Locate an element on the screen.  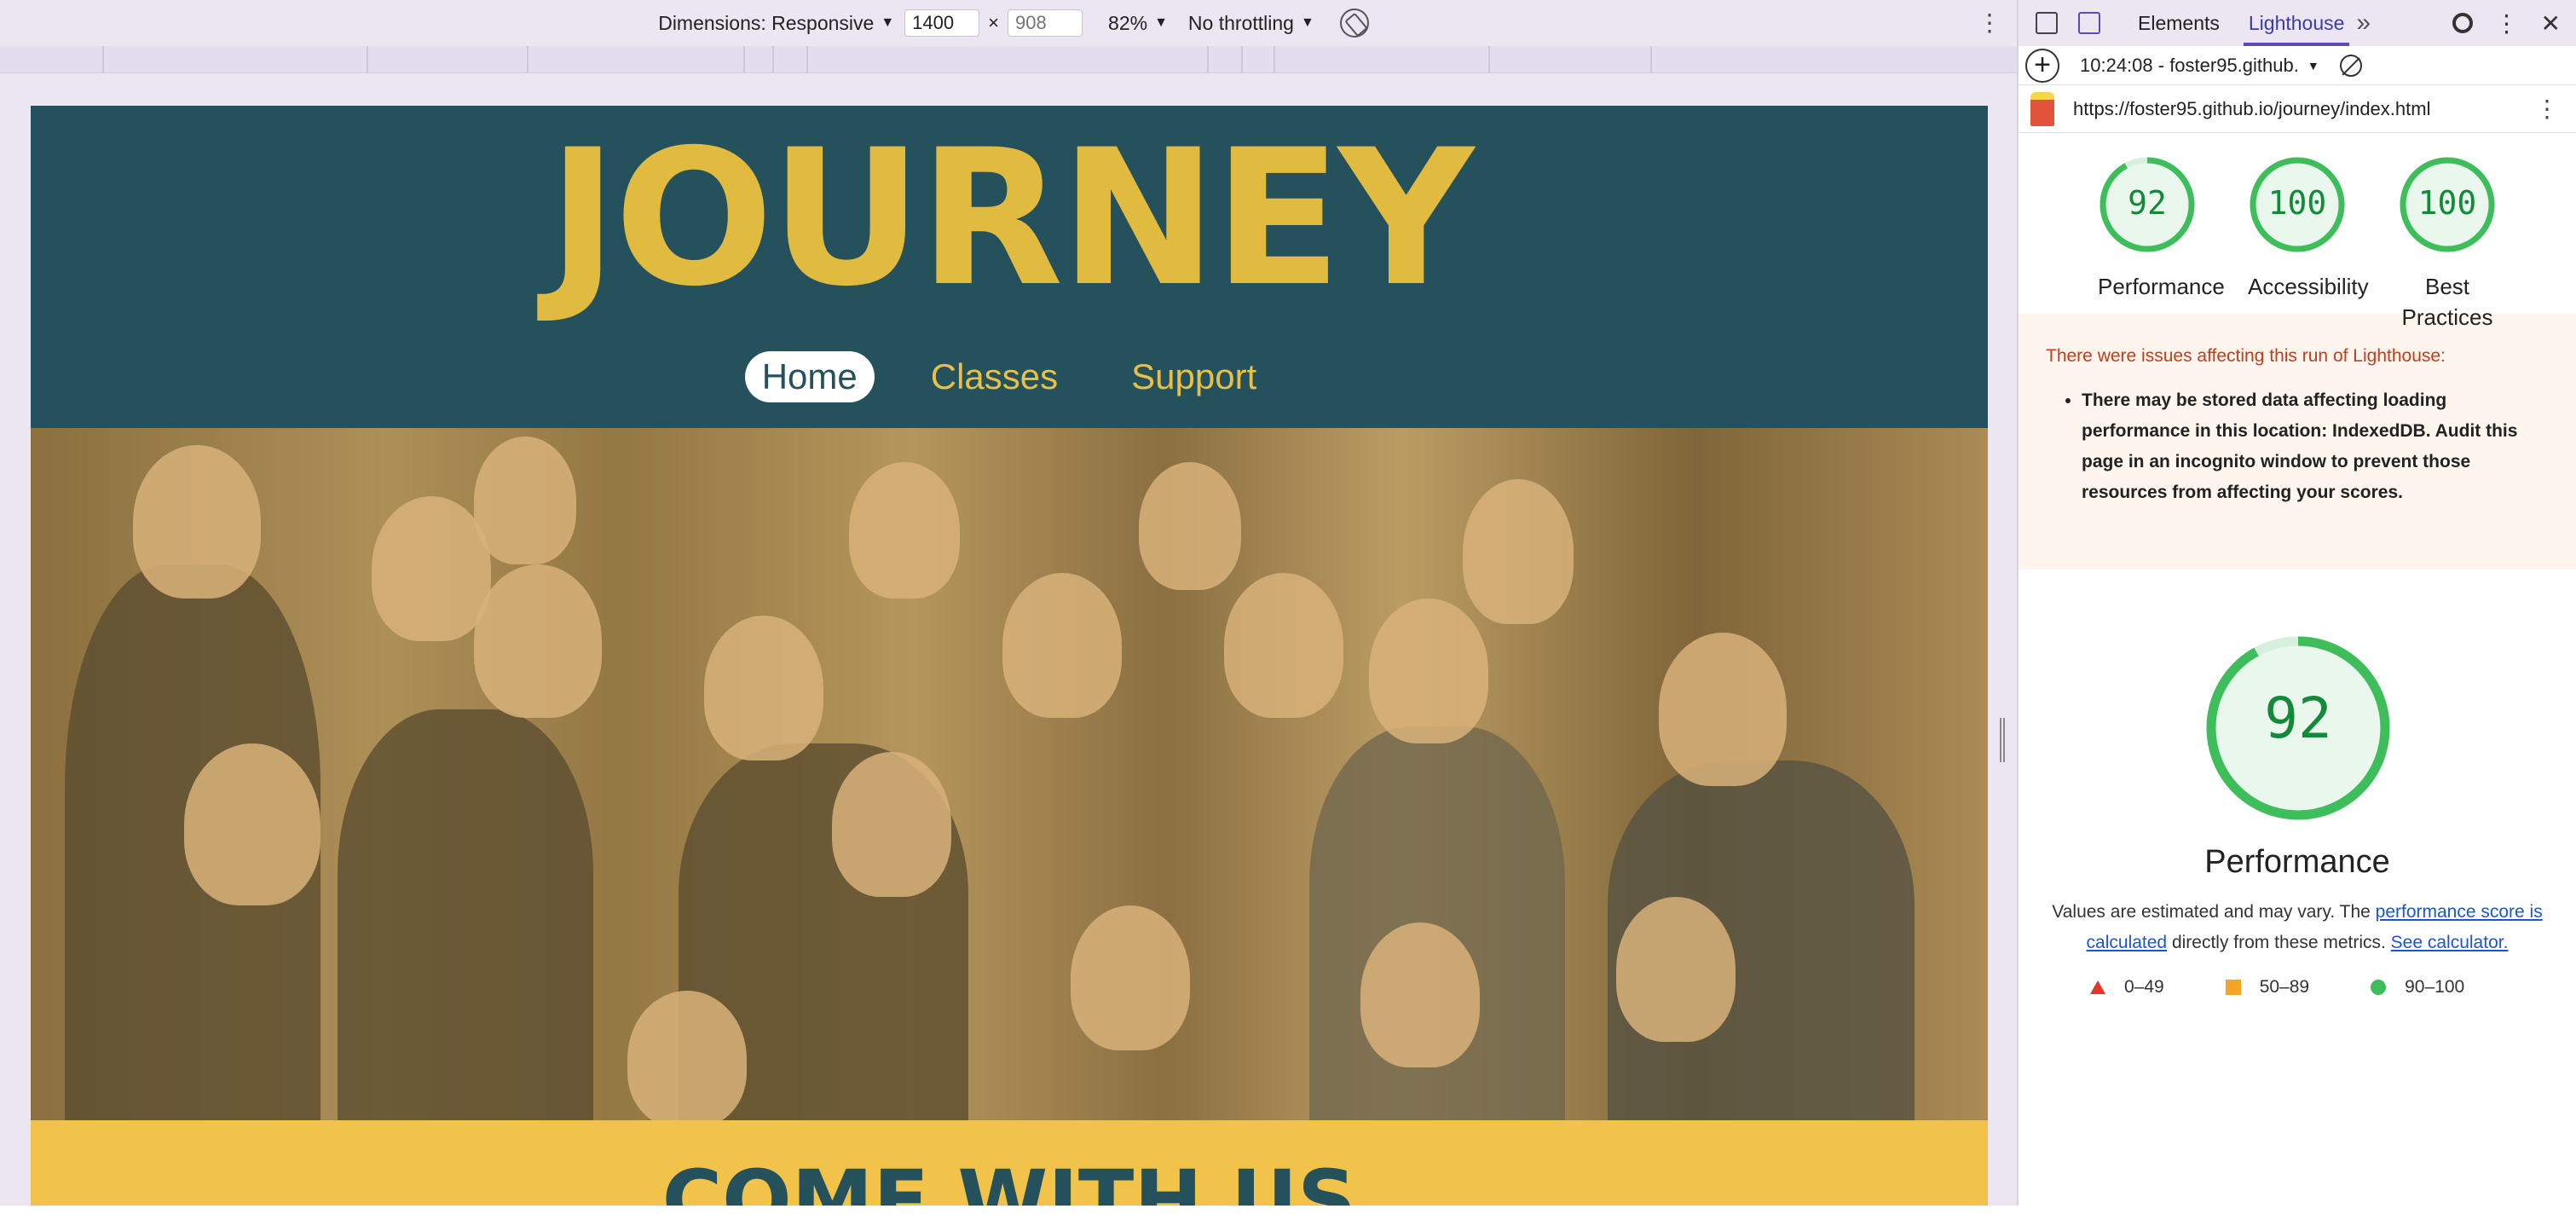
score-label: Accessibility is located at coordinates (2308, 286).